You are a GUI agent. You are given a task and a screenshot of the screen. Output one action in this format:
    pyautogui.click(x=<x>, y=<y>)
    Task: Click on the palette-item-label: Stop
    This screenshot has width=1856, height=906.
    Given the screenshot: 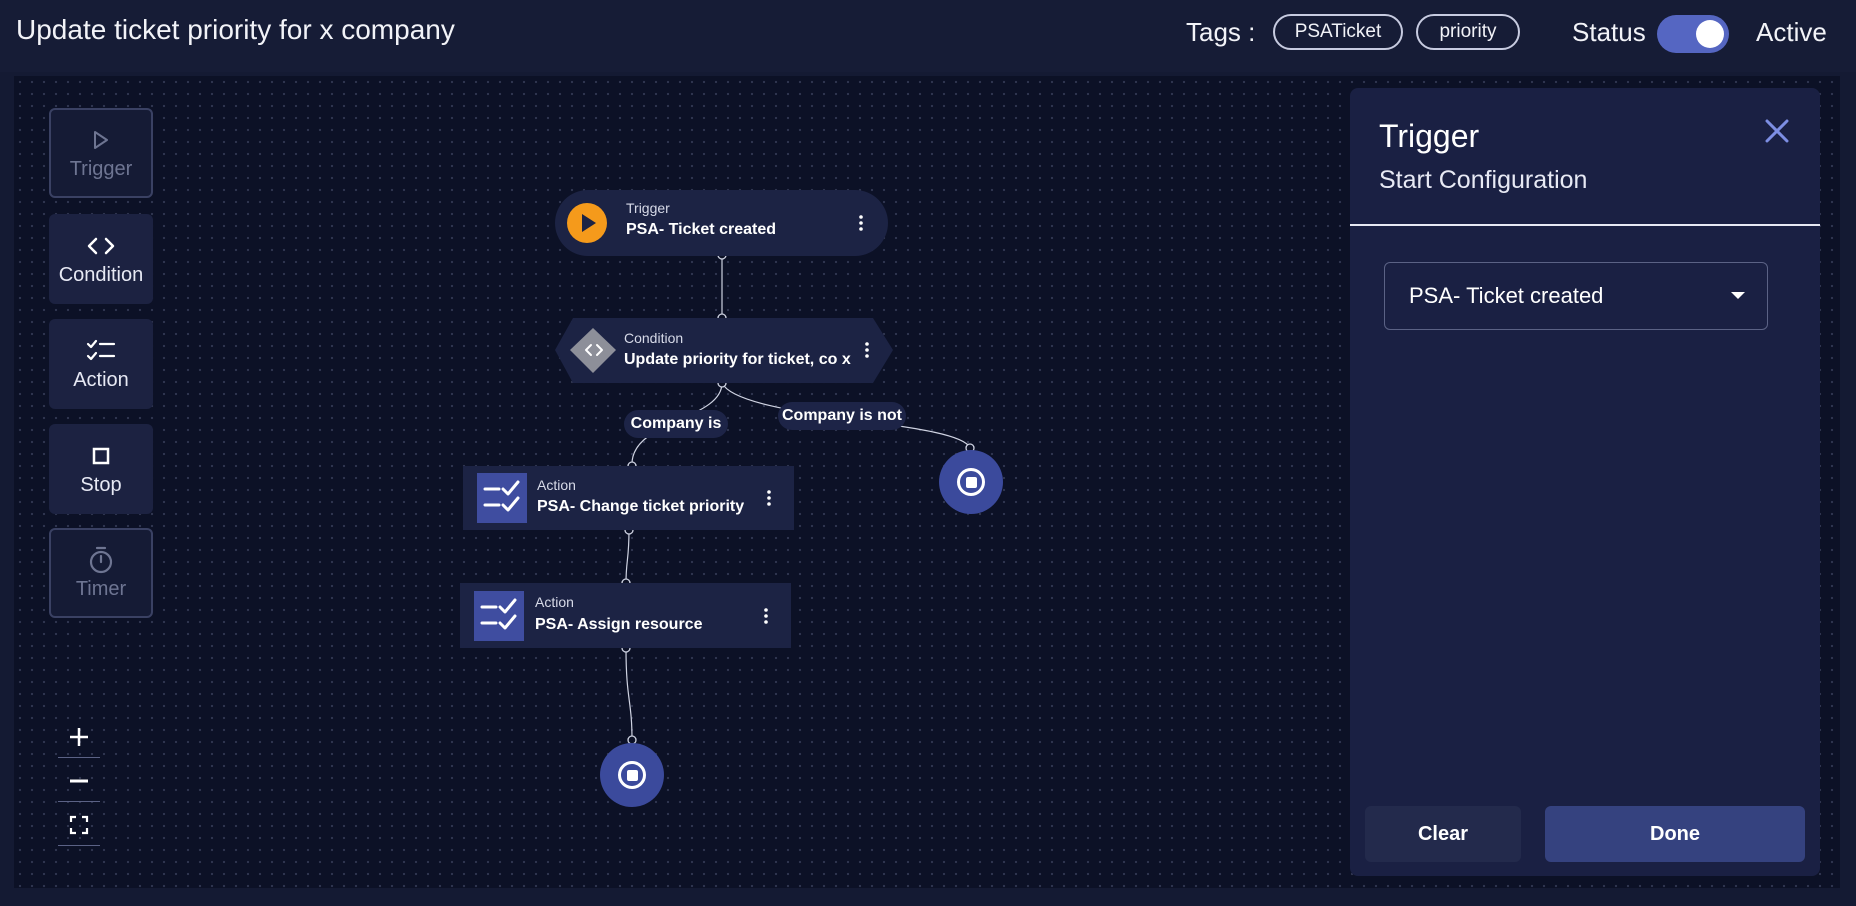 What is the action you would take?
    pyautogui.click(x=101, y=484)
    